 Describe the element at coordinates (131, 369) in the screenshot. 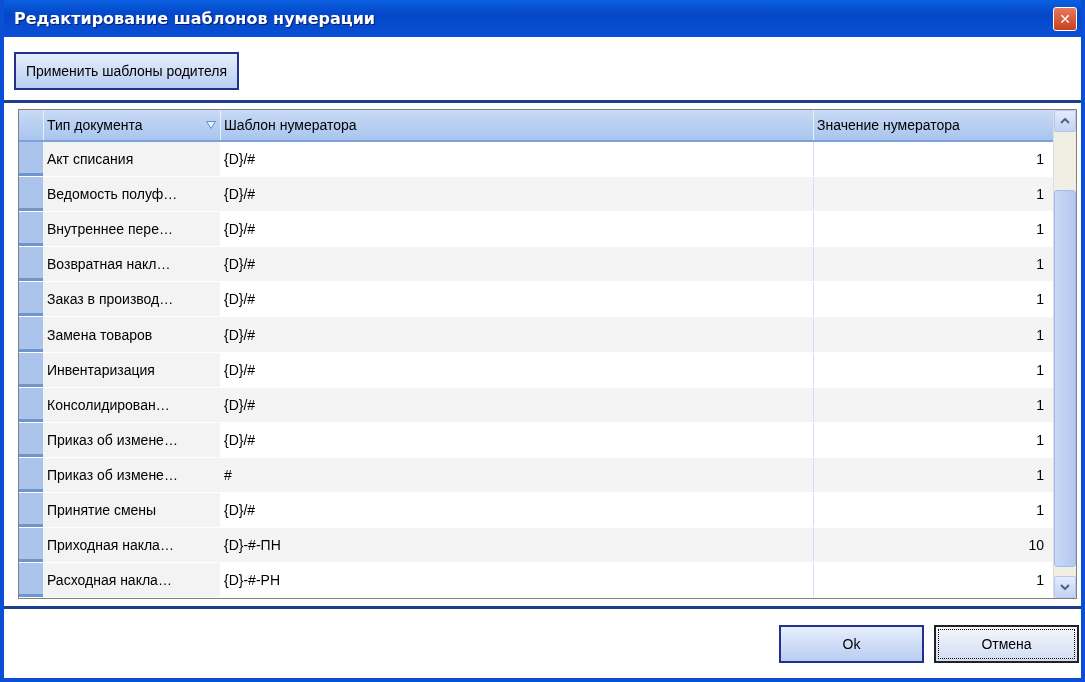

I see `table-cell: Инвентаризация` at that location.